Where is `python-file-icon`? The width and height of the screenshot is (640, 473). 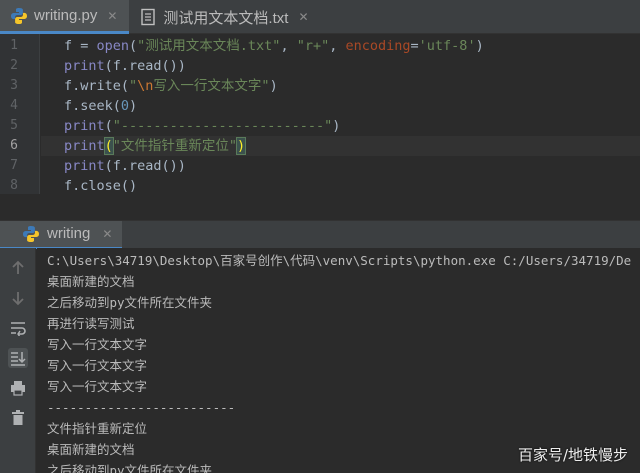 python-file-icon is located at coordinates (19, 15).